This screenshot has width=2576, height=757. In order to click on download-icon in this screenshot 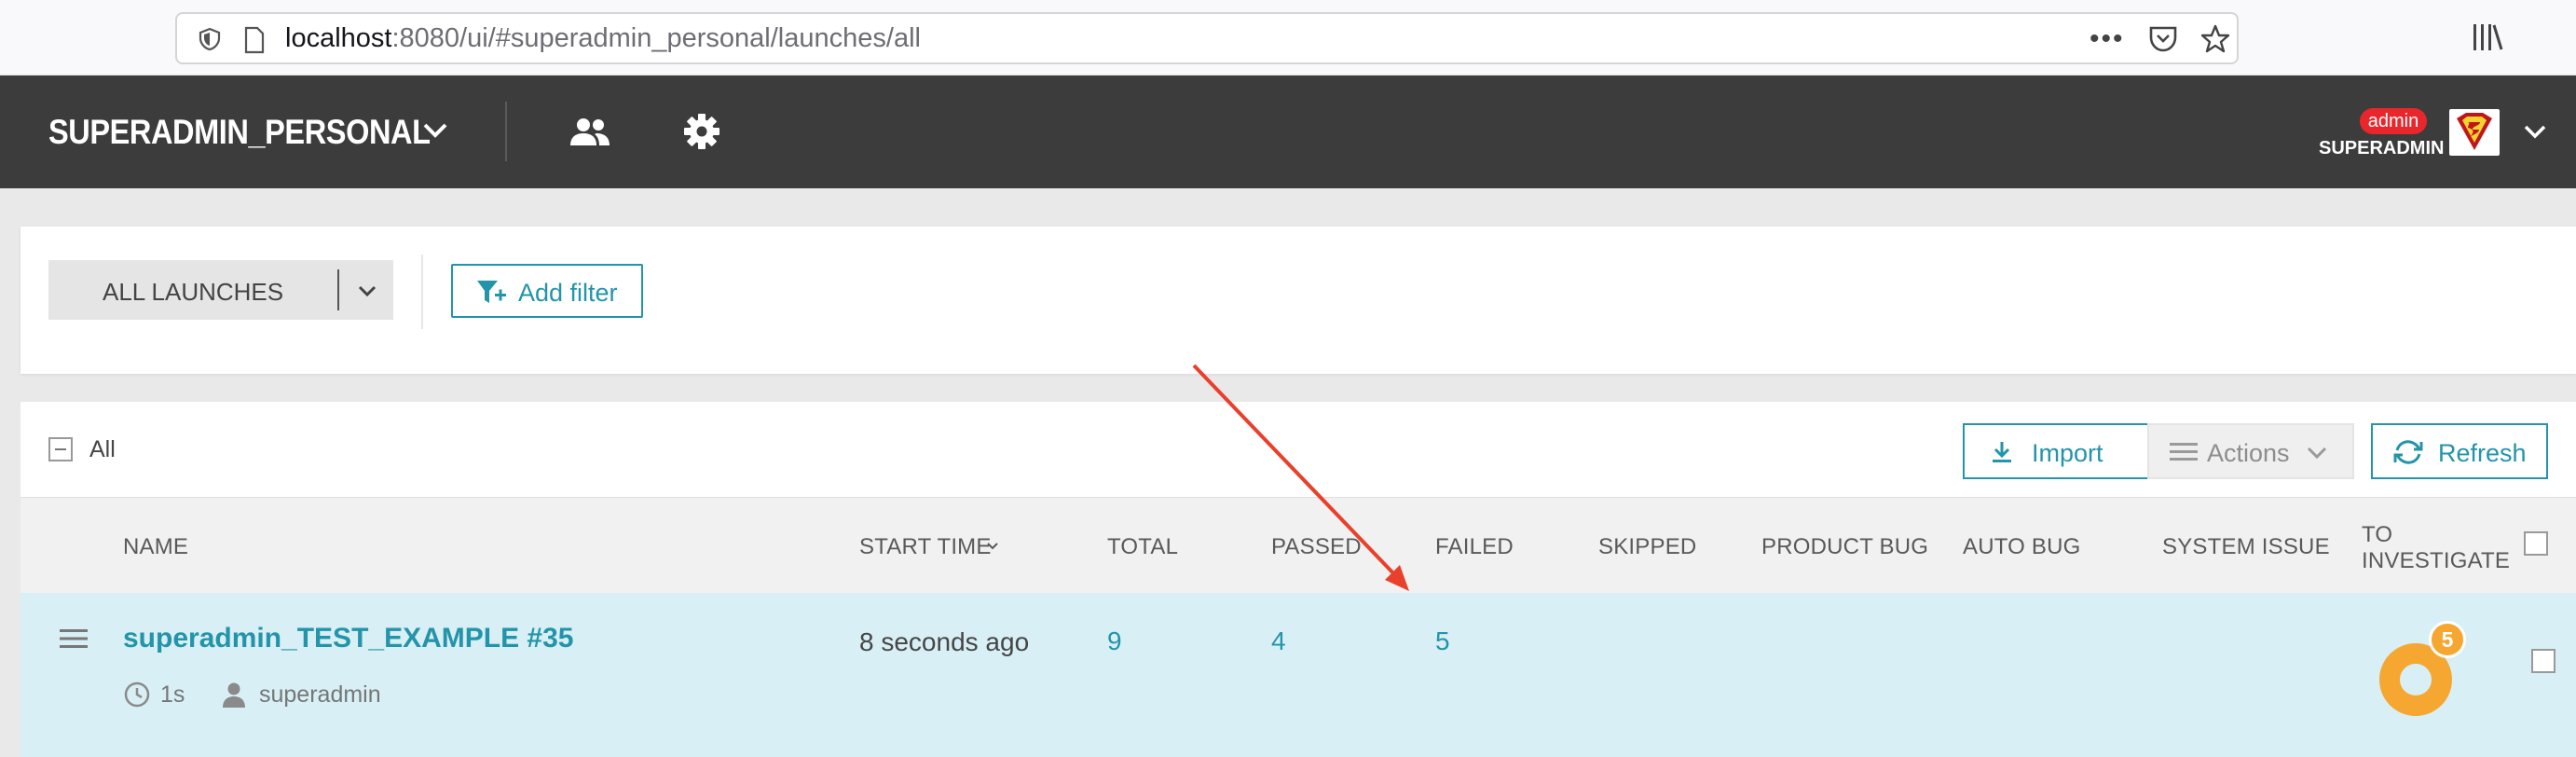, I will do `click(2002, 452)`.